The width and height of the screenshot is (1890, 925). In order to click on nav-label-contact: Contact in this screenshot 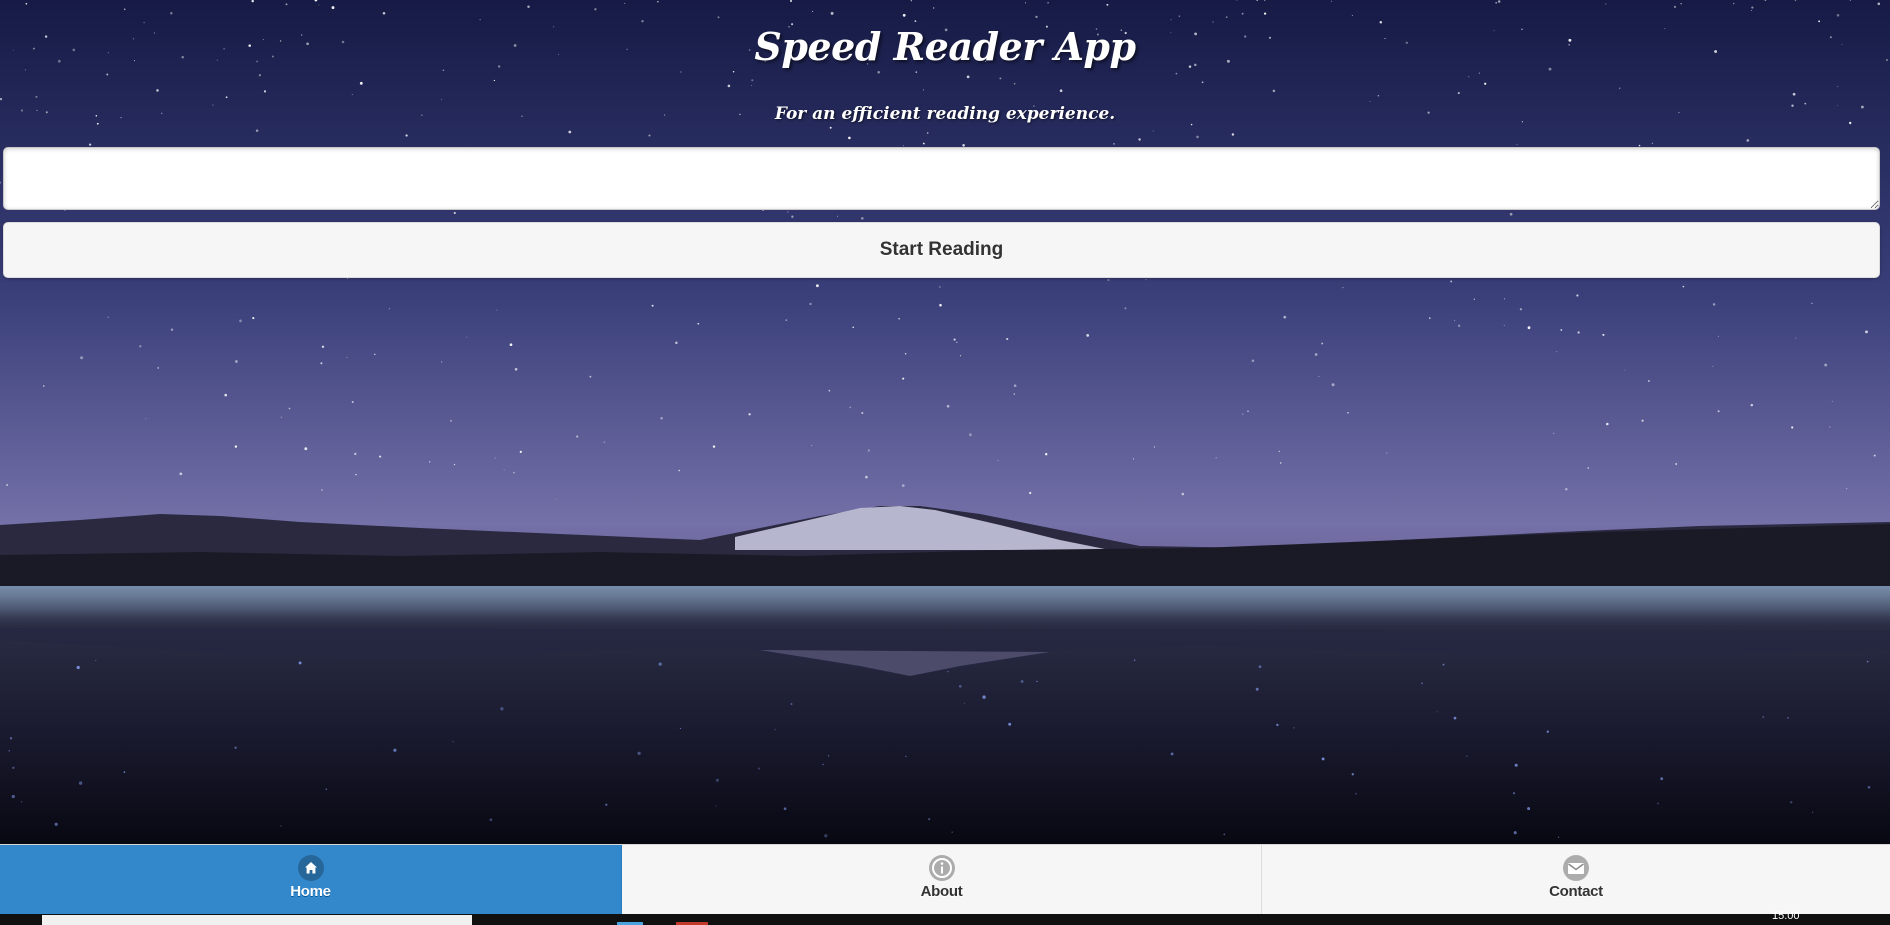, I will do `click(1576, 891)`.